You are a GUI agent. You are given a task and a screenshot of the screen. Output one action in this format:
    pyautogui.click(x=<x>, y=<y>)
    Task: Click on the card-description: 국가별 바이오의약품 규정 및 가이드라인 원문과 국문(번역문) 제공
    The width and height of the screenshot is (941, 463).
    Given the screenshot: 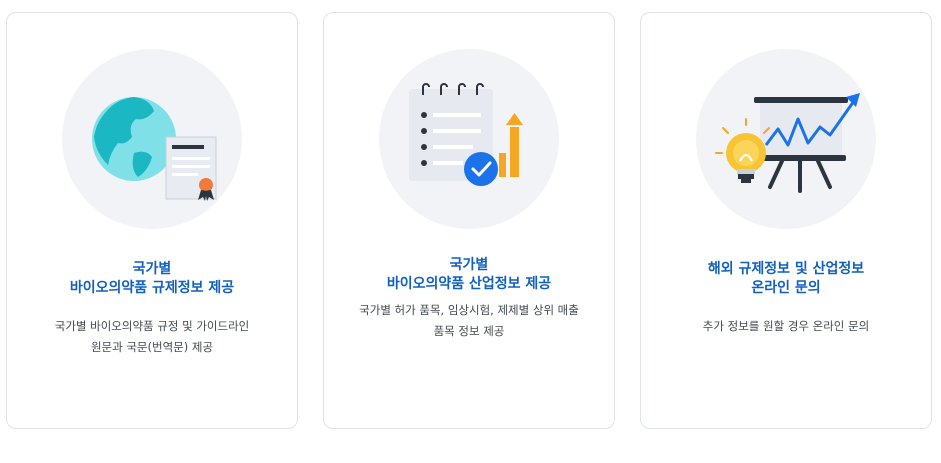 What is the action you would take?
    pyautogui.click(x=152, y=337)
    